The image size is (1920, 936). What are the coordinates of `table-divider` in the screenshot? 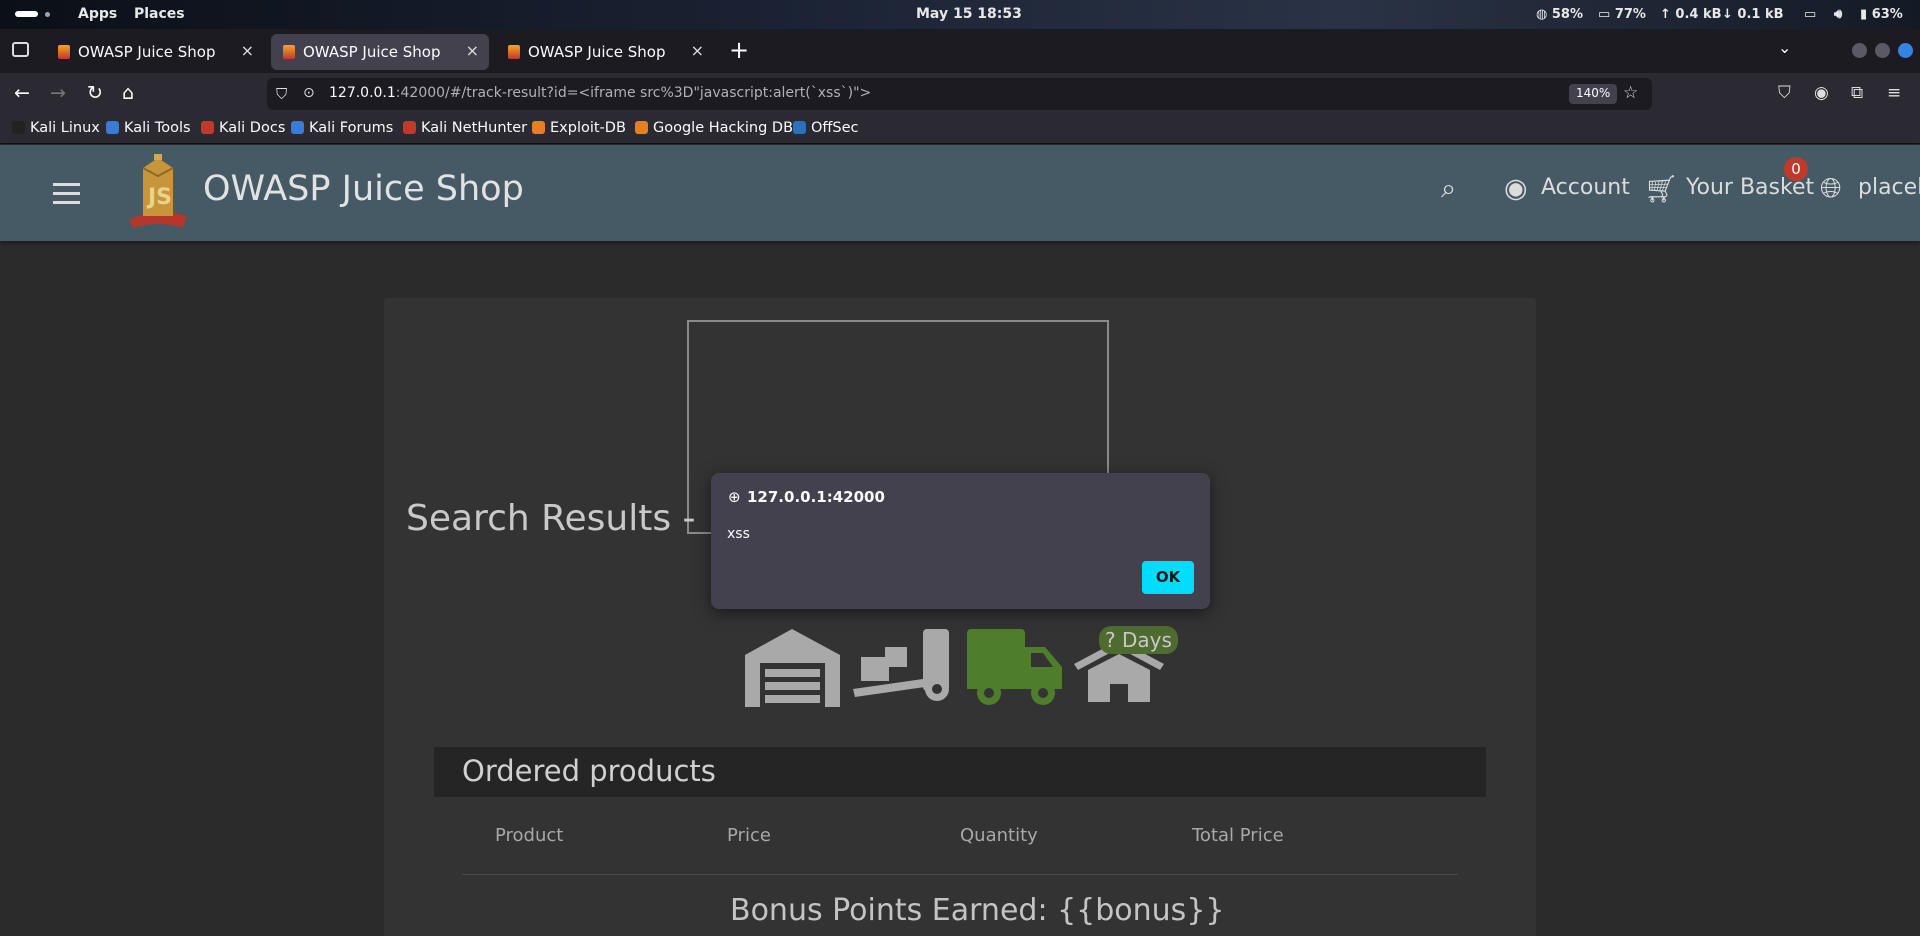 It's located at (960, 874).